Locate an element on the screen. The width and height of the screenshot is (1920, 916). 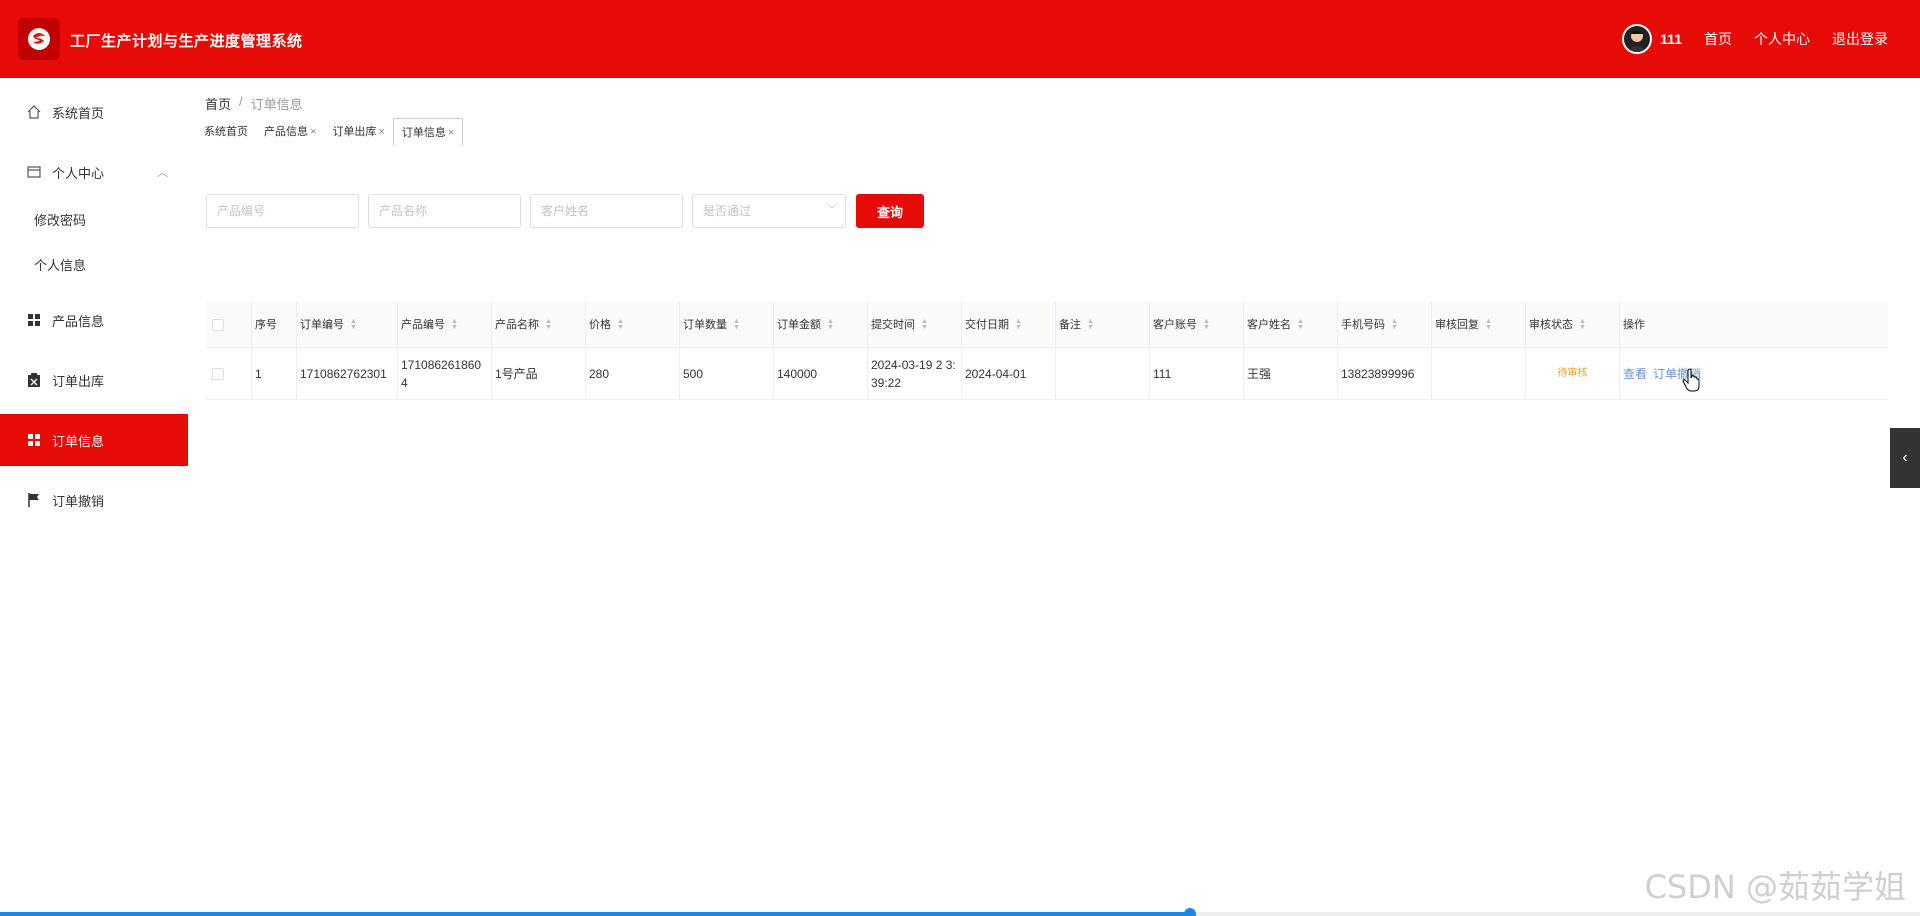
column-header: 审核状态 ▲ ▼ is located at coordinates (1573, 324).